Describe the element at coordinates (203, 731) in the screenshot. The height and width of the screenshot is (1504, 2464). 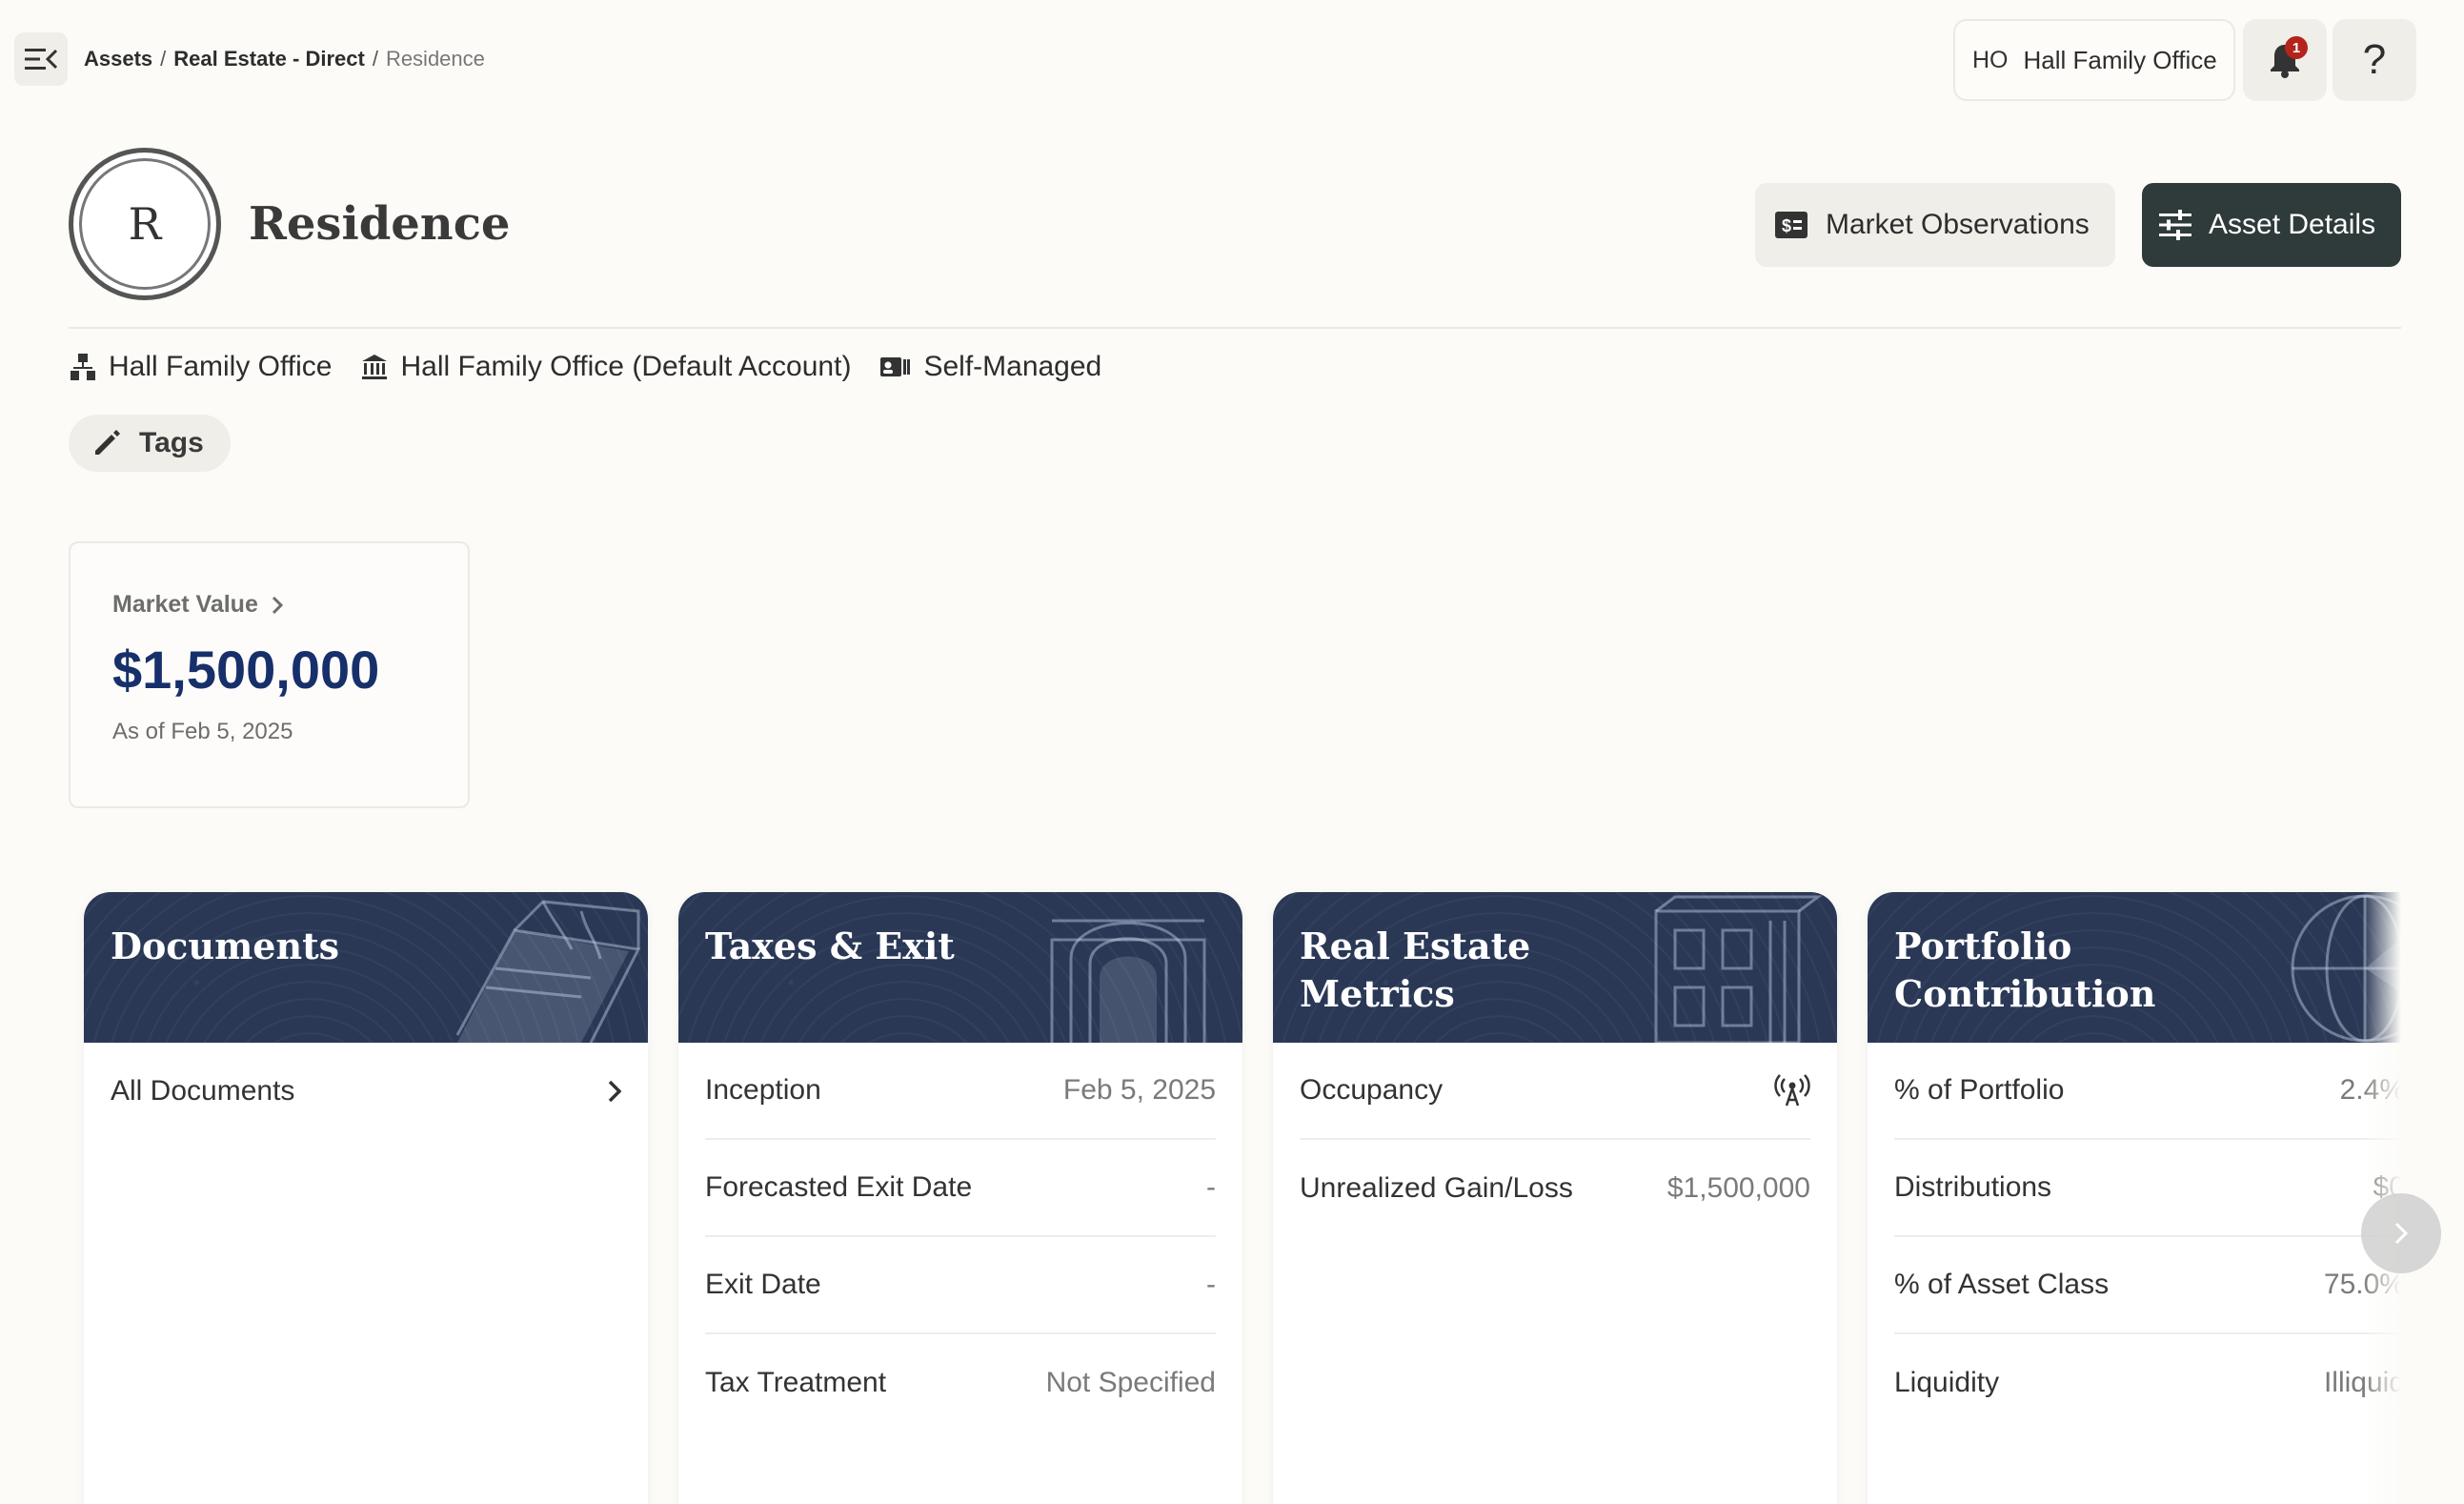
I see `market-value-as-of: As of Feb 5, 2025` at that location.